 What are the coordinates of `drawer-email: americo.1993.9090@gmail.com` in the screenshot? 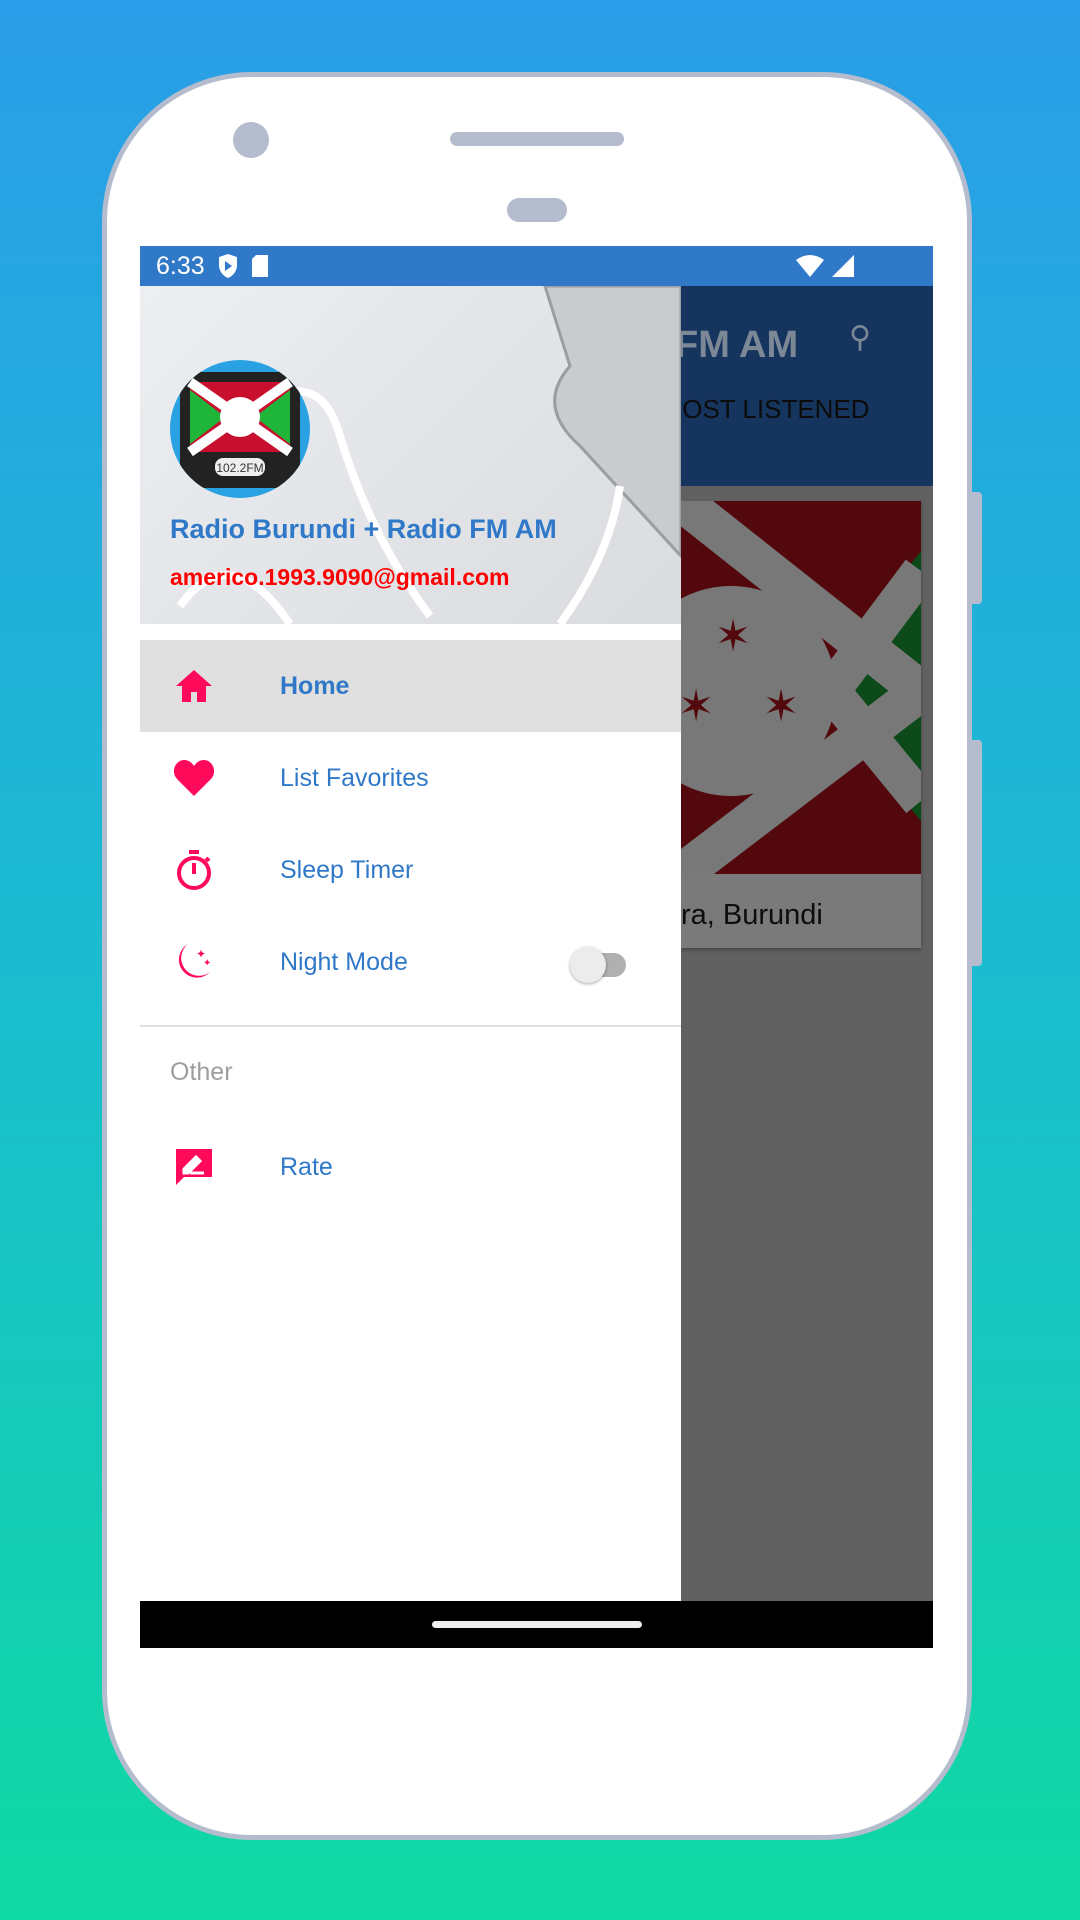 It's located at (340, 577).